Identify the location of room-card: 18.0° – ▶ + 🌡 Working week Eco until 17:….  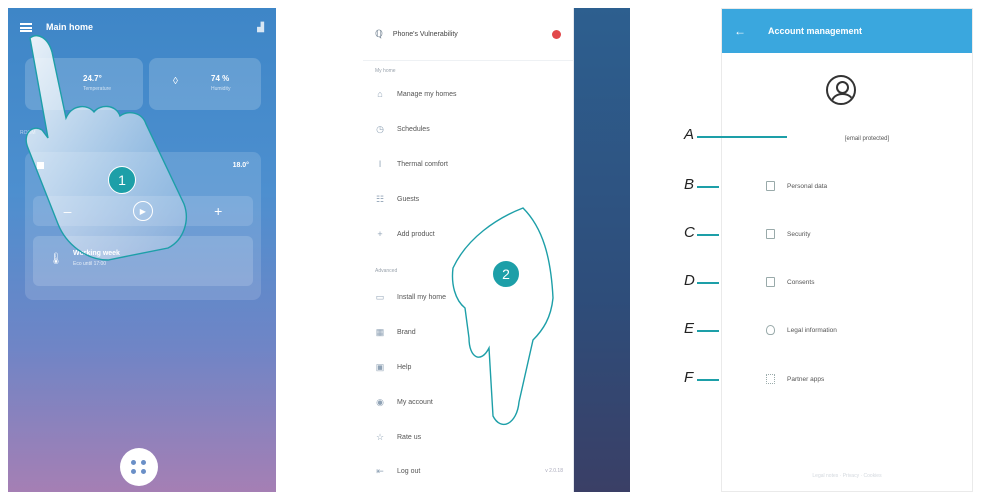
(143, 226).